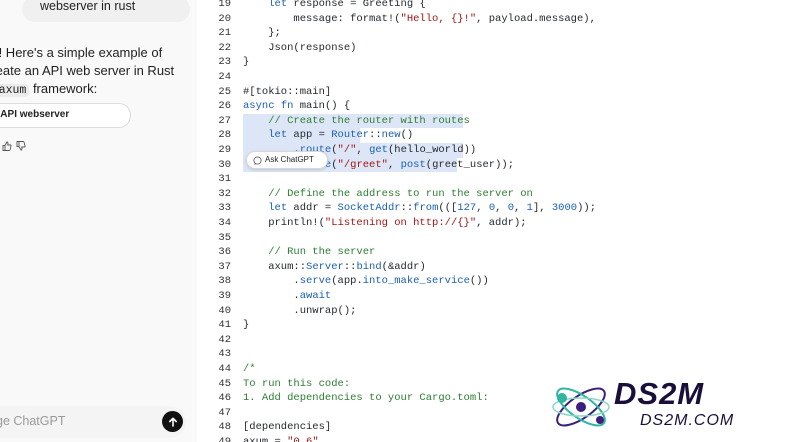  I want to click on line-number: 44, so click(224, 369).